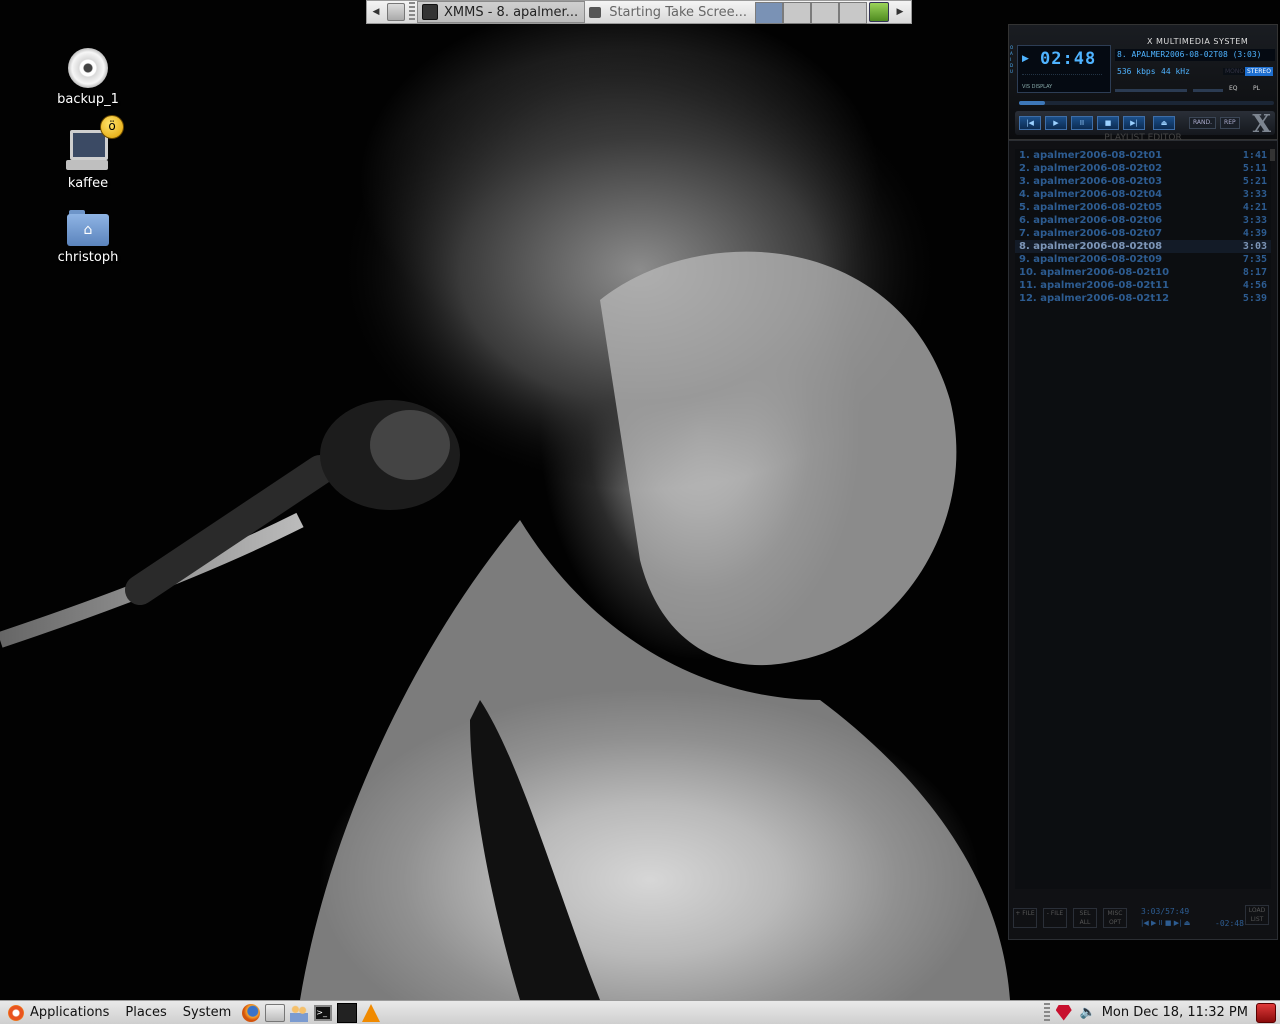 The image size is (1280, 1024). Describe the element at coordinates (1046, 1012) in the screenshot. I see `tray-handle` at that location.